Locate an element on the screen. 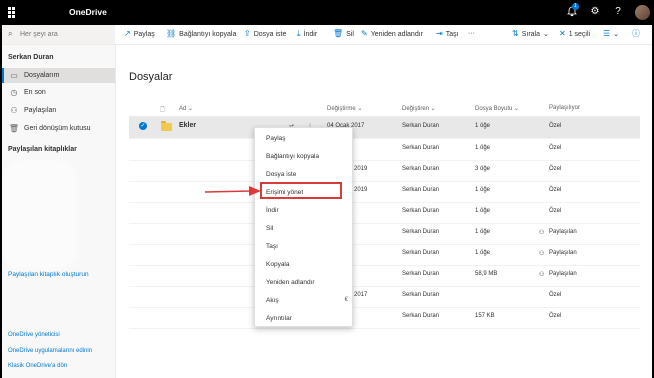 The image size is (654, 378). clear-selection-button: ✕ 1 seçili is located at coordinates (574, 34).